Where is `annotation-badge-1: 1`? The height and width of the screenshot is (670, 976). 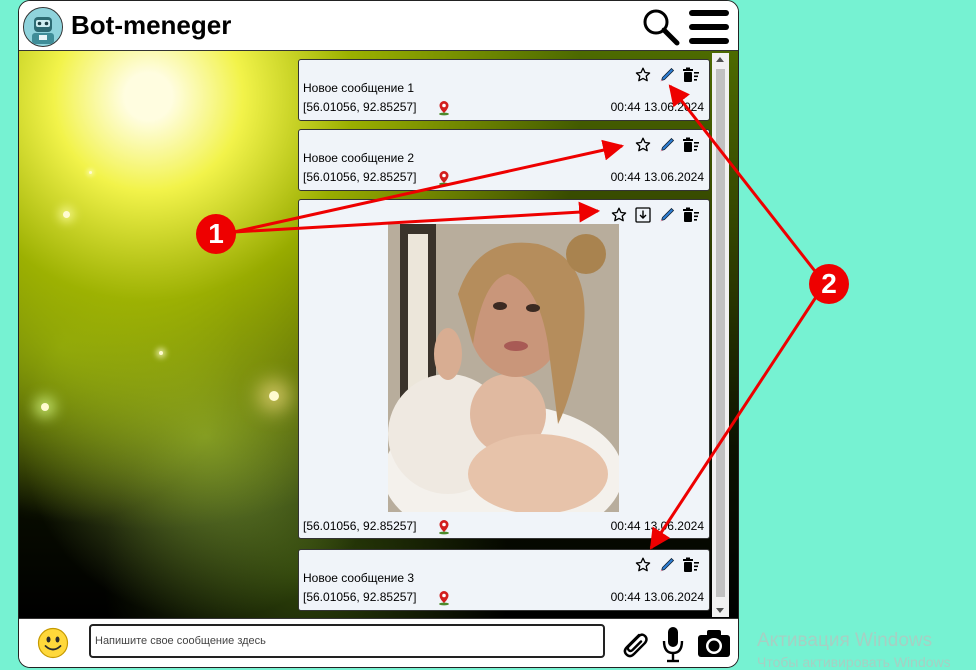
annotation-badge-1: 1 is located at coordinates (216, 234).